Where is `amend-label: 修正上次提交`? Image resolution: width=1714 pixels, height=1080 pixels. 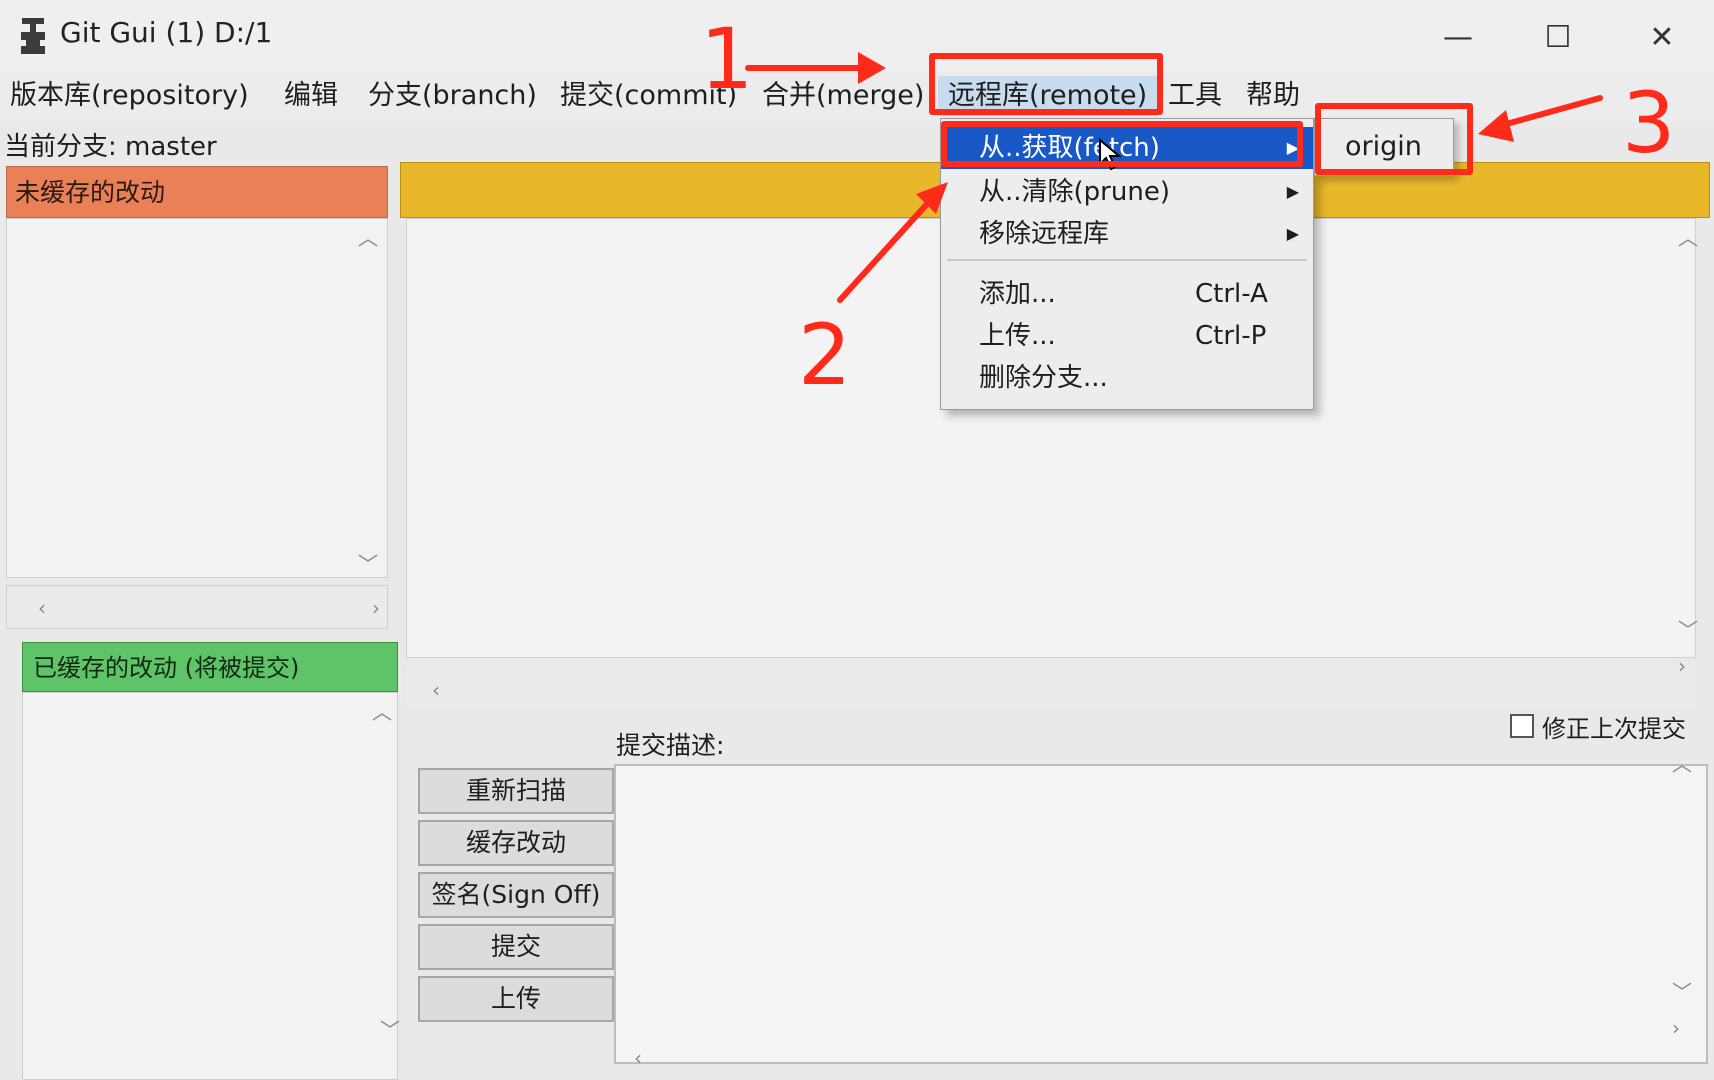
amend-label: 修正上次提交 is located at coordinates (1614, 728).